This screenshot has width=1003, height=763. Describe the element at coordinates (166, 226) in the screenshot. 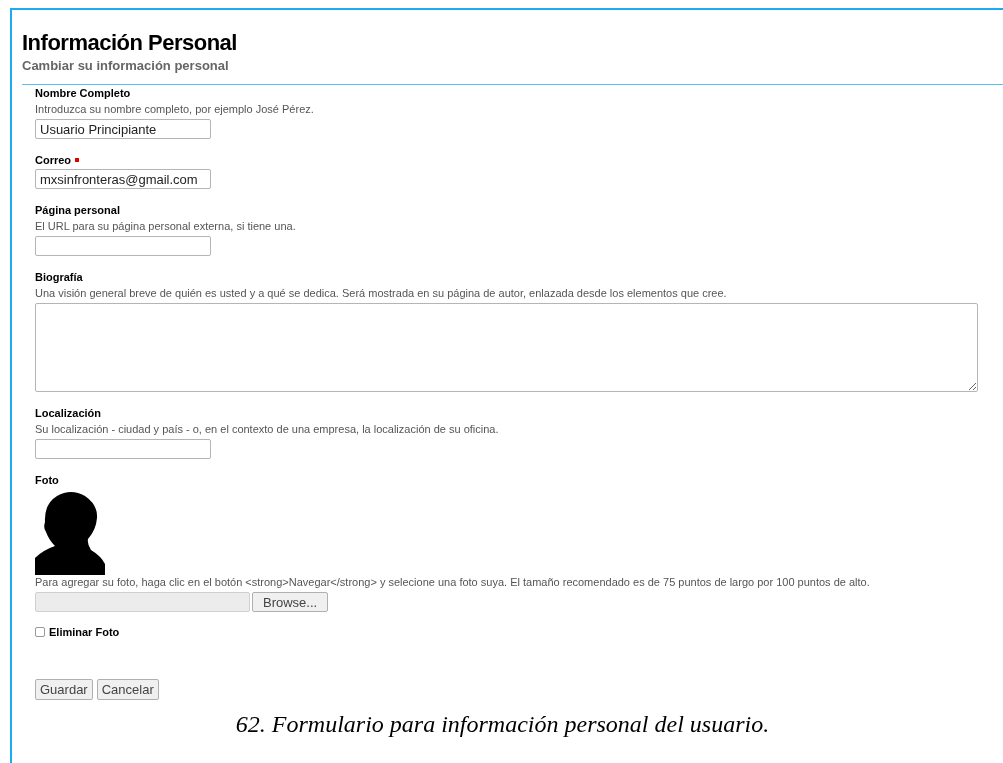

I see `help-text: El URL para su página personal externa, si tiene una.` at that location.